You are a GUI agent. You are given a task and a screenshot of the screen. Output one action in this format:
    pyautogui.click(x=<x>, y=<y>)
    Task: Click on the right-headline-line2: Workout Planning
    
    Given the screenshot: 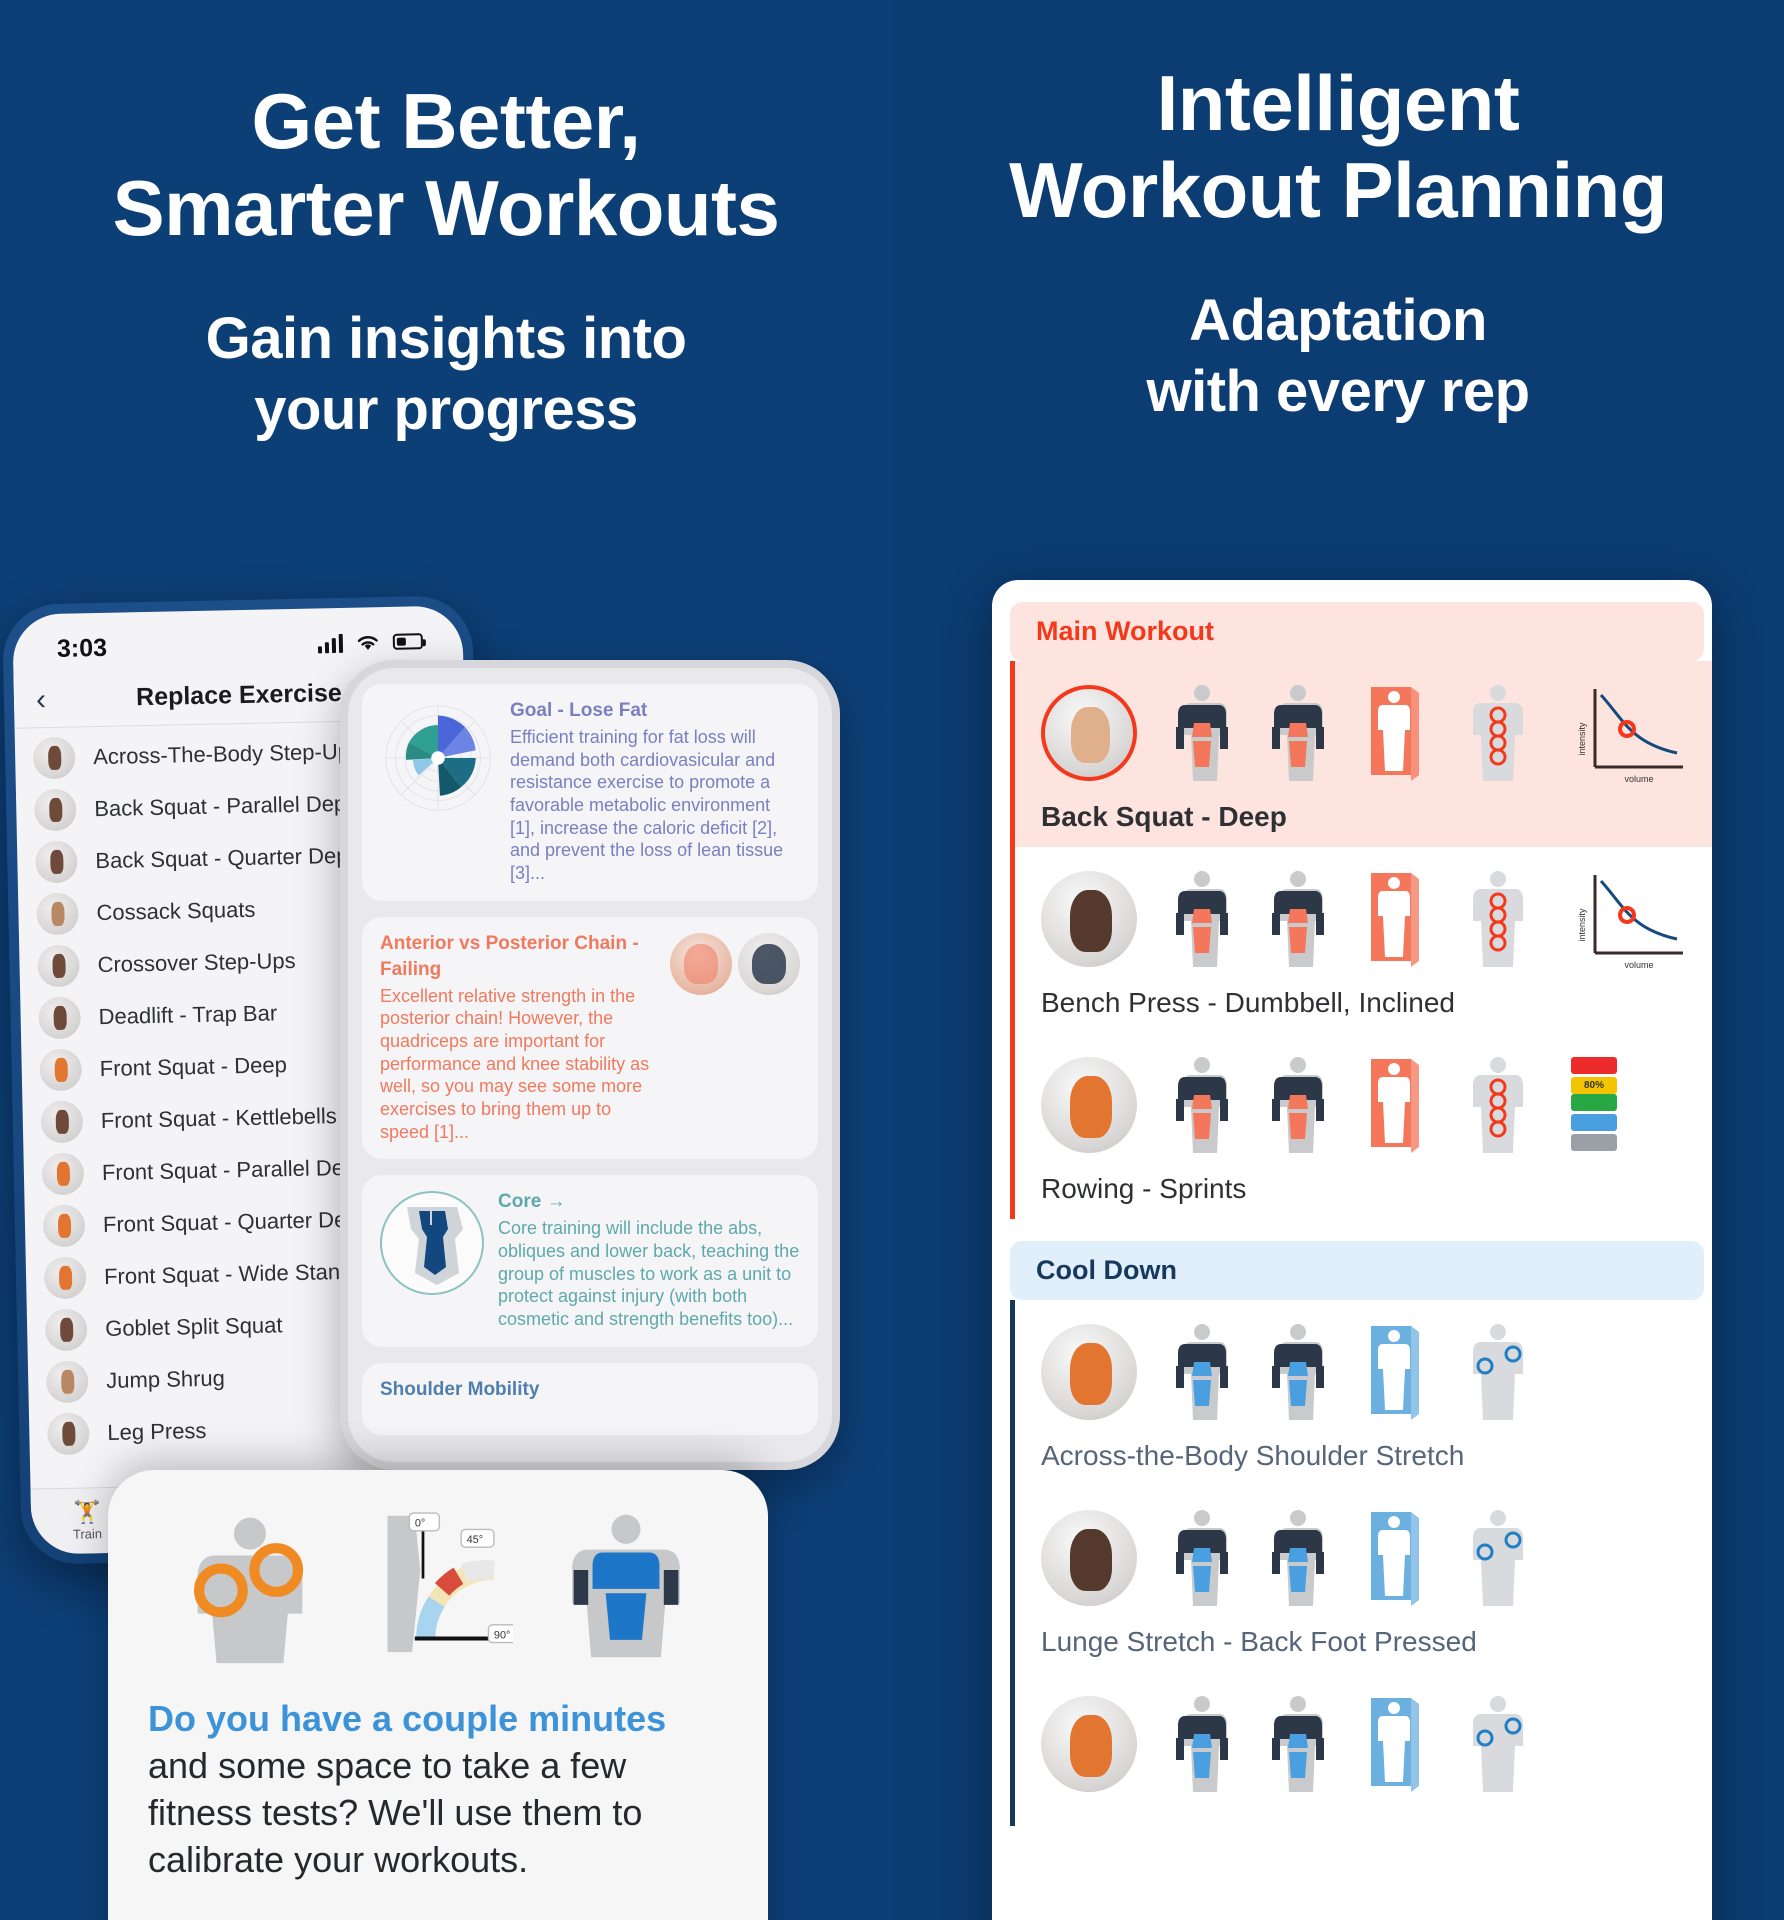 What is the action you would take?
    pyautogui.click(x=1338, y=190)
    